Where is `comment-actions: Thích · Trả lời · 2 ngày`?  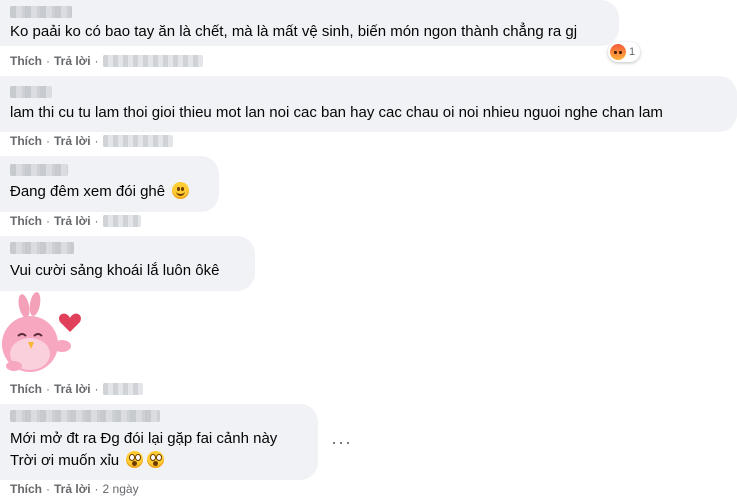 comment-actions: Thích · Trả lời · 2 ngày is located at coordinates (74, 489).